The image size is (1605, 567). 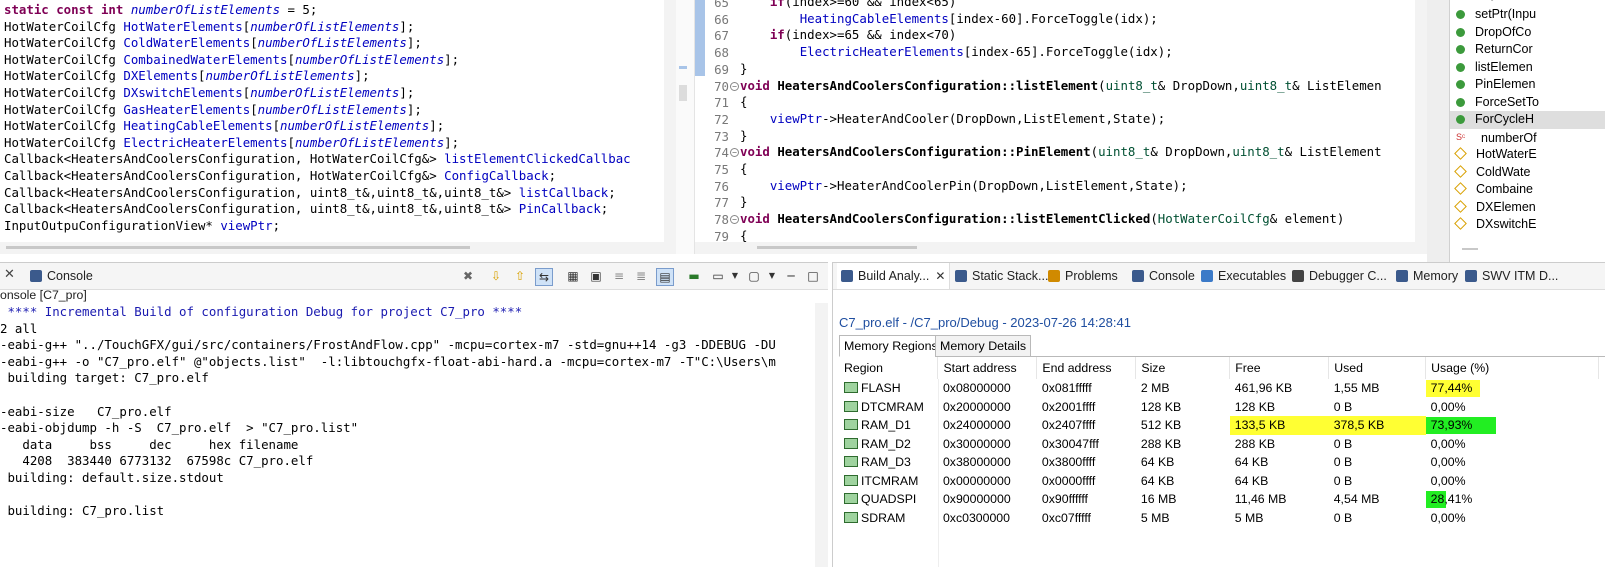 What do you see at coordinates (544, 277) in the screenshot?
I see `scroll-lock-icon: ⇆` at bounding box center [544, 277].